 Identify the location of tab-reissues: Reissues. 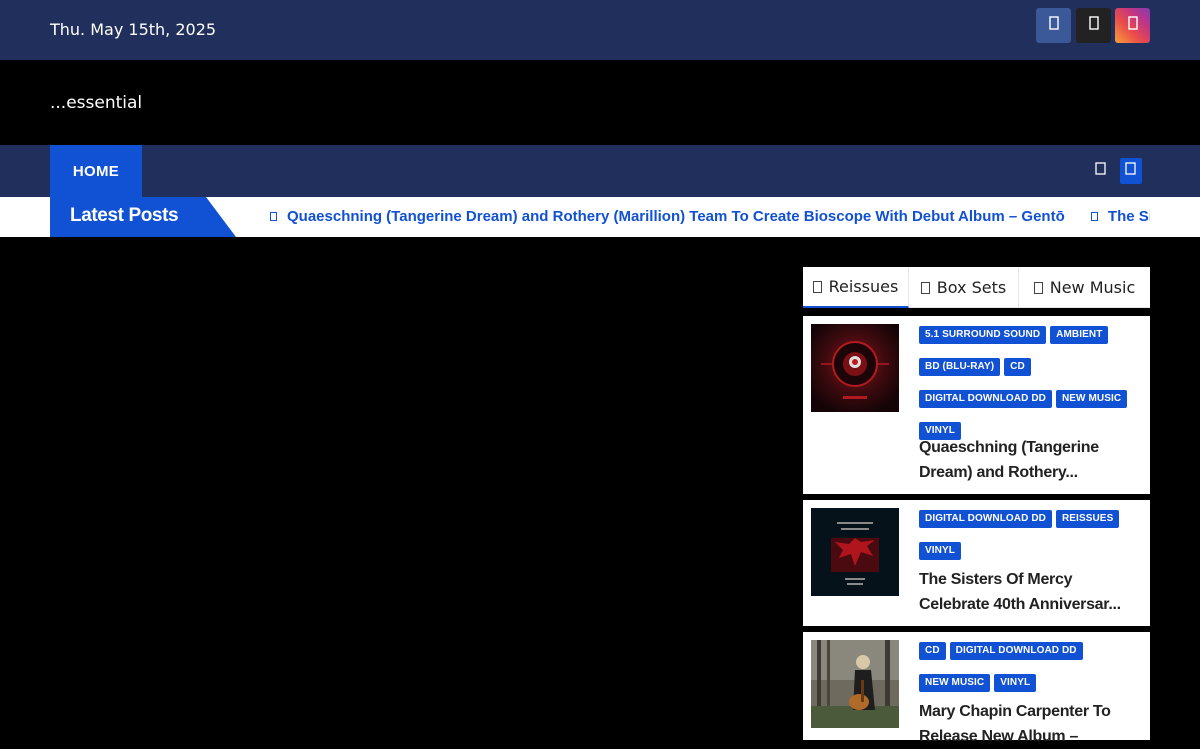
(856, 287).